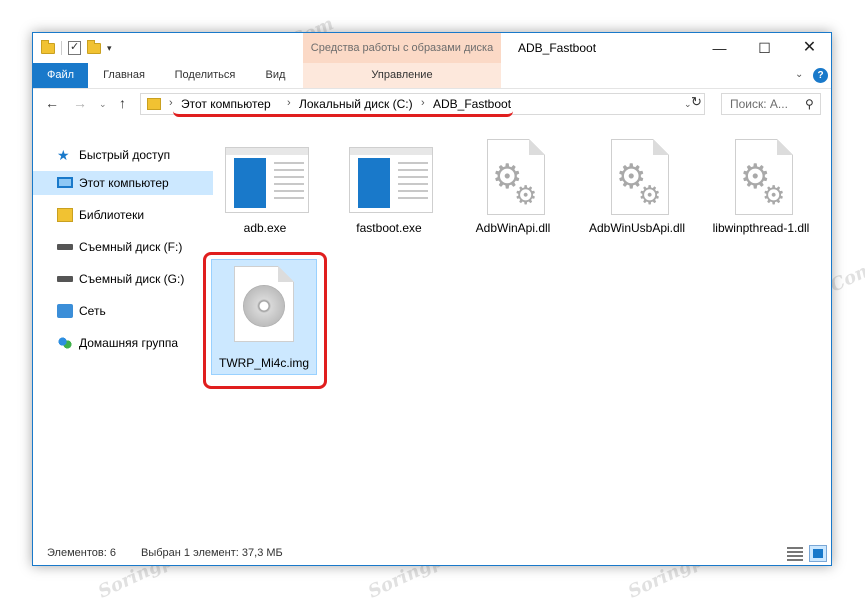 This screenshot has width=865, height=599. I want to click on file-name: fastboot.exe, so click(389, 228).